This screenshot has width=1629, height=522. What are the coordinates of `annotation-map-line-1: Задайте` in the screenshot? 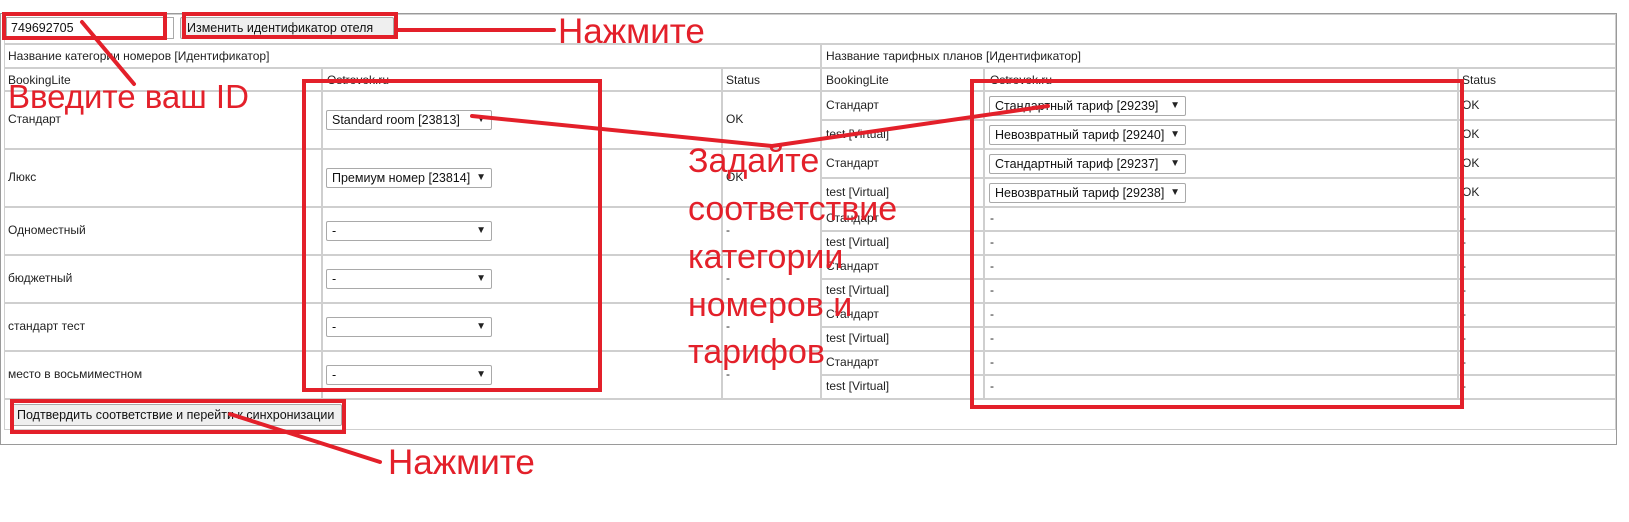 It's located at (754, 161).